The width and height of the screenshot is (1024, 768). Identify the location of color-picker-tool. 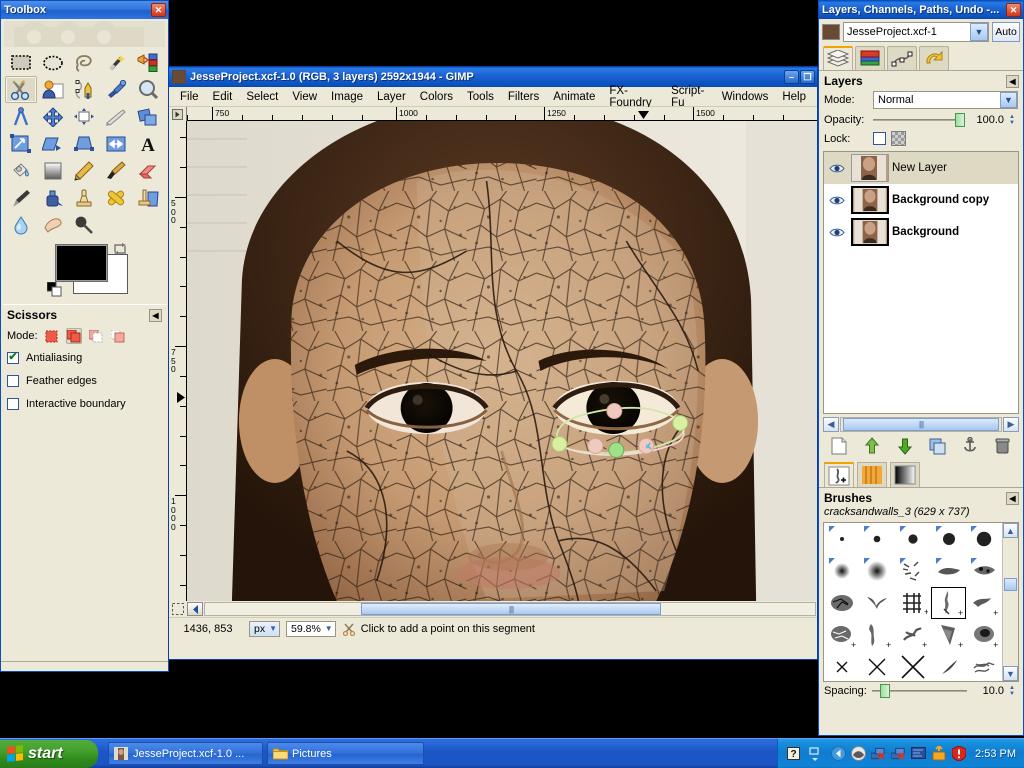
(116, 89).